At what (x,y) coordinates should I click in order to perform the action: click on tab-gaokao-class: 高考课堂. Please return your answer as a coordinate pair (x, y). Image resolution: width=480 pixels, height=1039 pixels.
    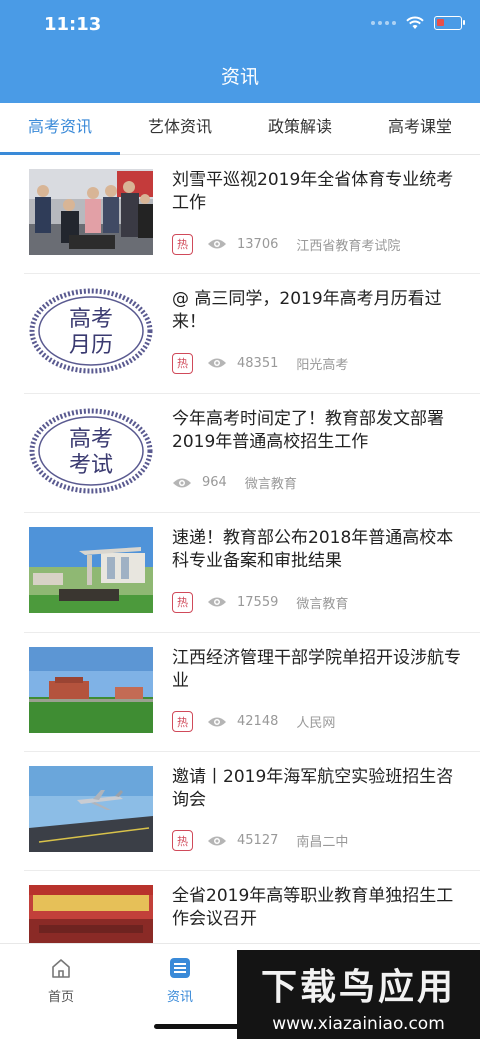
    Looking at the image, I should click on (420, 128).